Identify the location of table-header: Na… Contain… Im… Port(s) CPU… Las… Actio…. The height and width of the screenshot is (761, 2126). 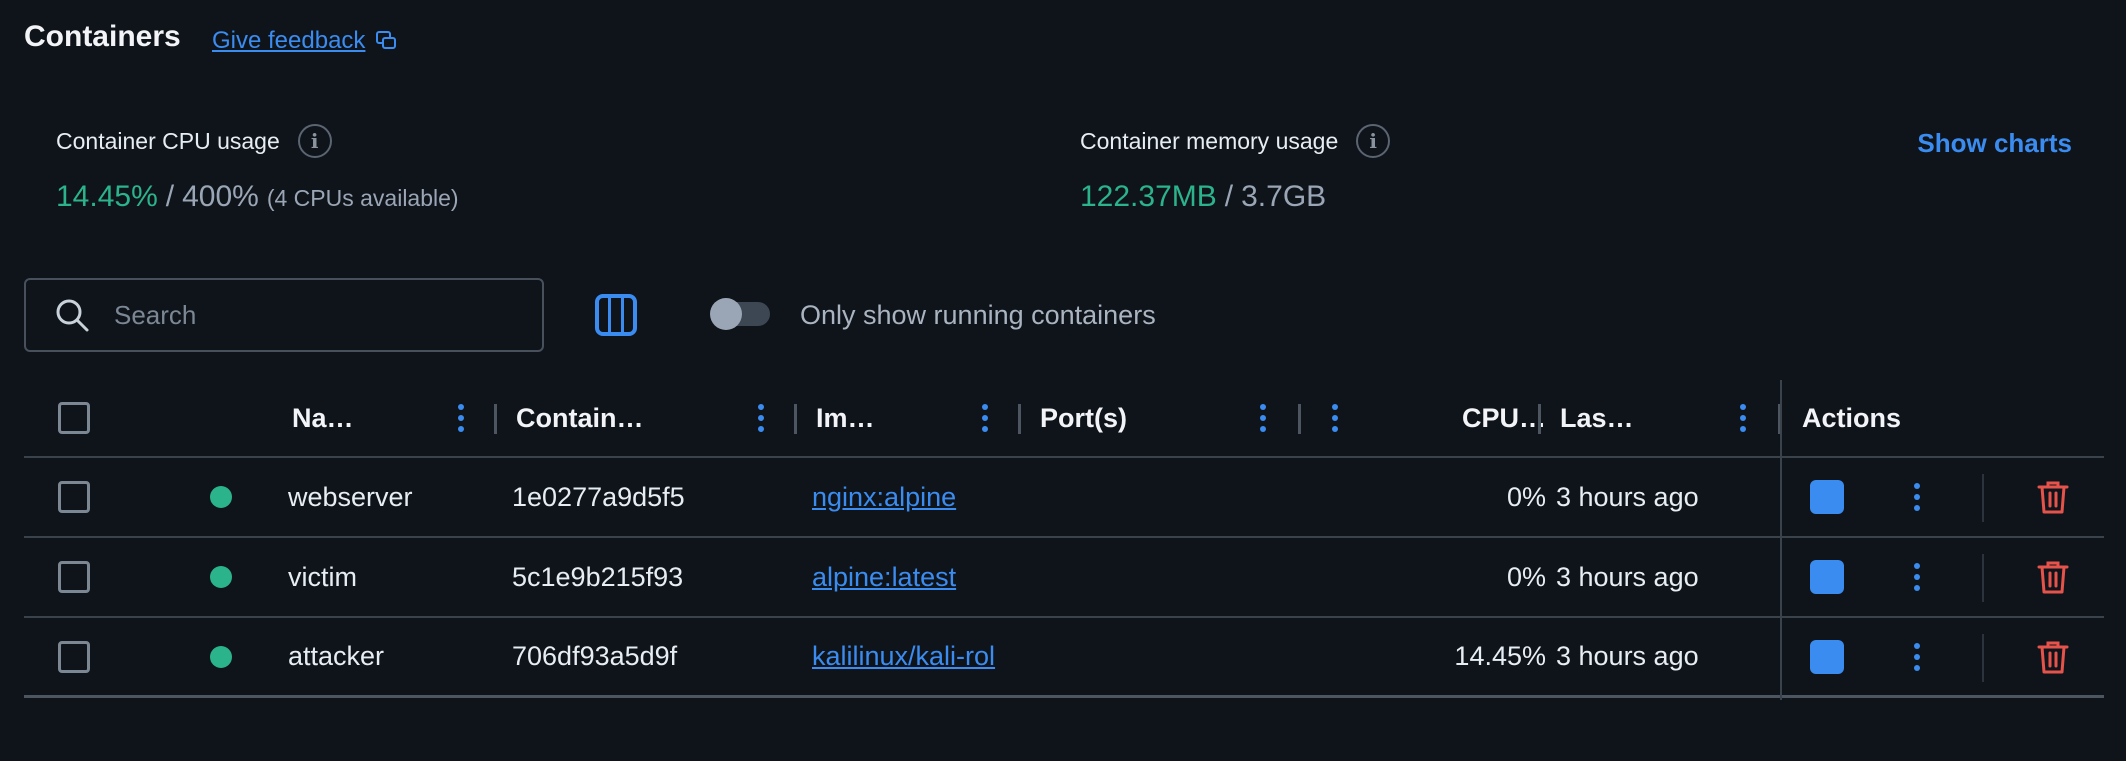
(1064, 419).